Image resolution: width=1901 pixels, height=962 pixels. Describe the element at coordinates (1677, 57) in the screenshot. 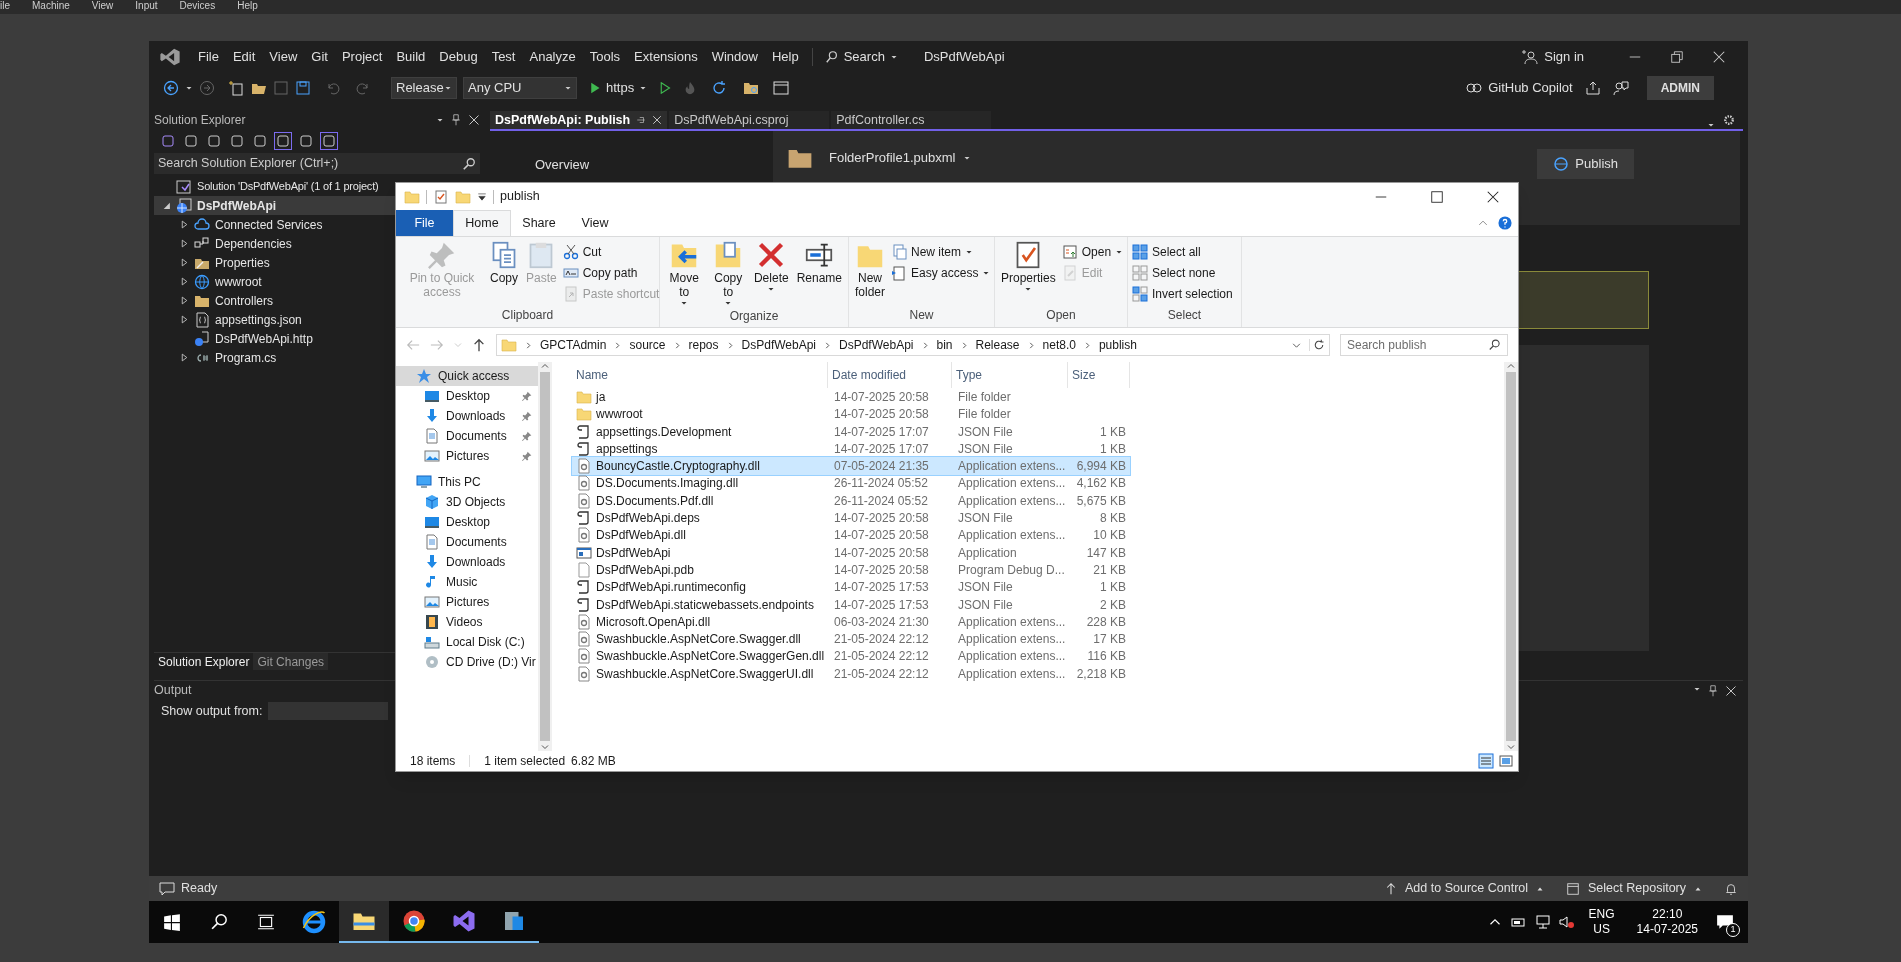

I see `restore-icon` at that location.